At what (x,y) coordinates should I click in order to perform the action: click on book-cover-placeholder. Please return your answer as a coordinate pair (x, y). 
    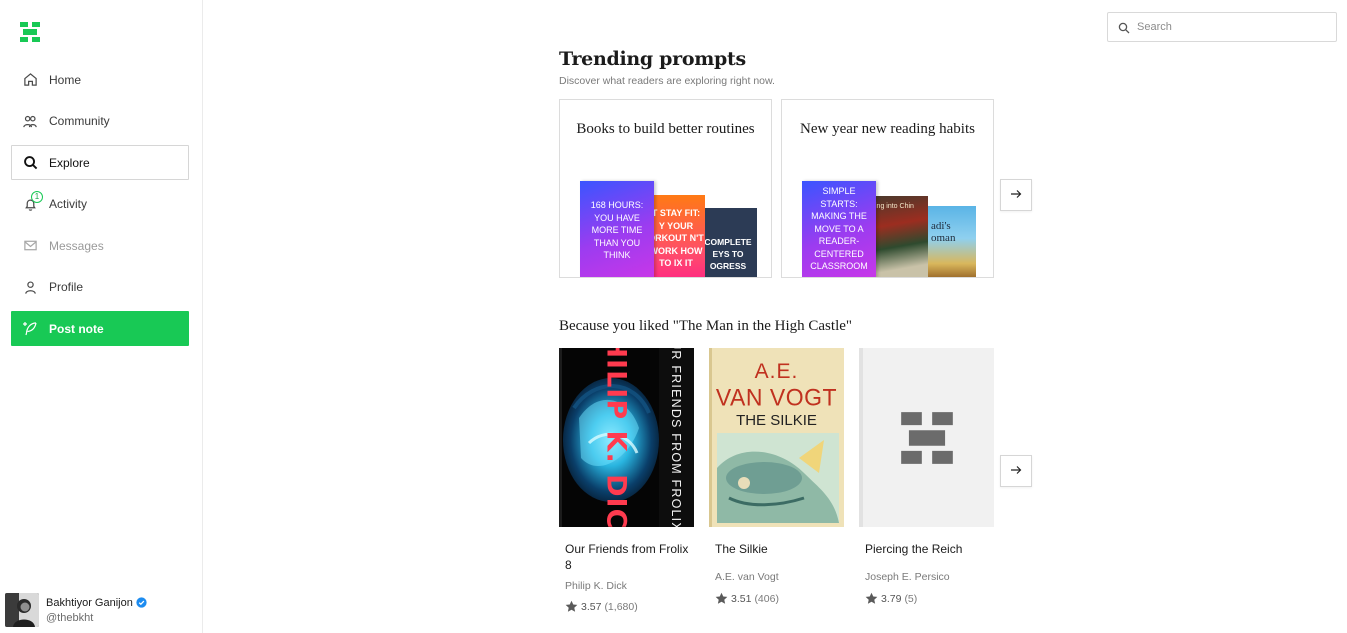
    Looking at the image, I should click on (926, 437).